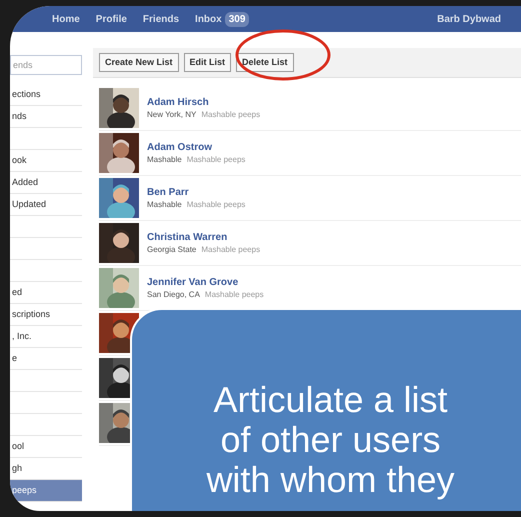  Describe the element at coordinates (265, 62) in the screenshot. I see `list-action-button: Delete List` at that location.